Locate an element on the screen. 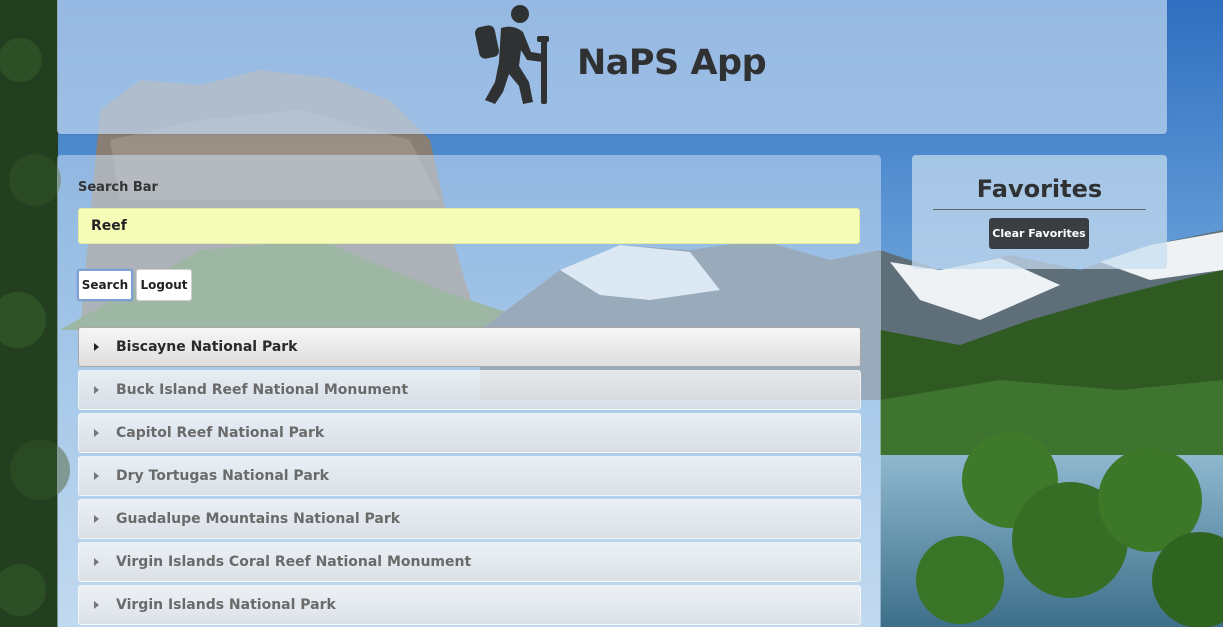 This screenshot has width=1223, height=627. result-item: Virgin Islands National Park is located at coordinates (469, 605).